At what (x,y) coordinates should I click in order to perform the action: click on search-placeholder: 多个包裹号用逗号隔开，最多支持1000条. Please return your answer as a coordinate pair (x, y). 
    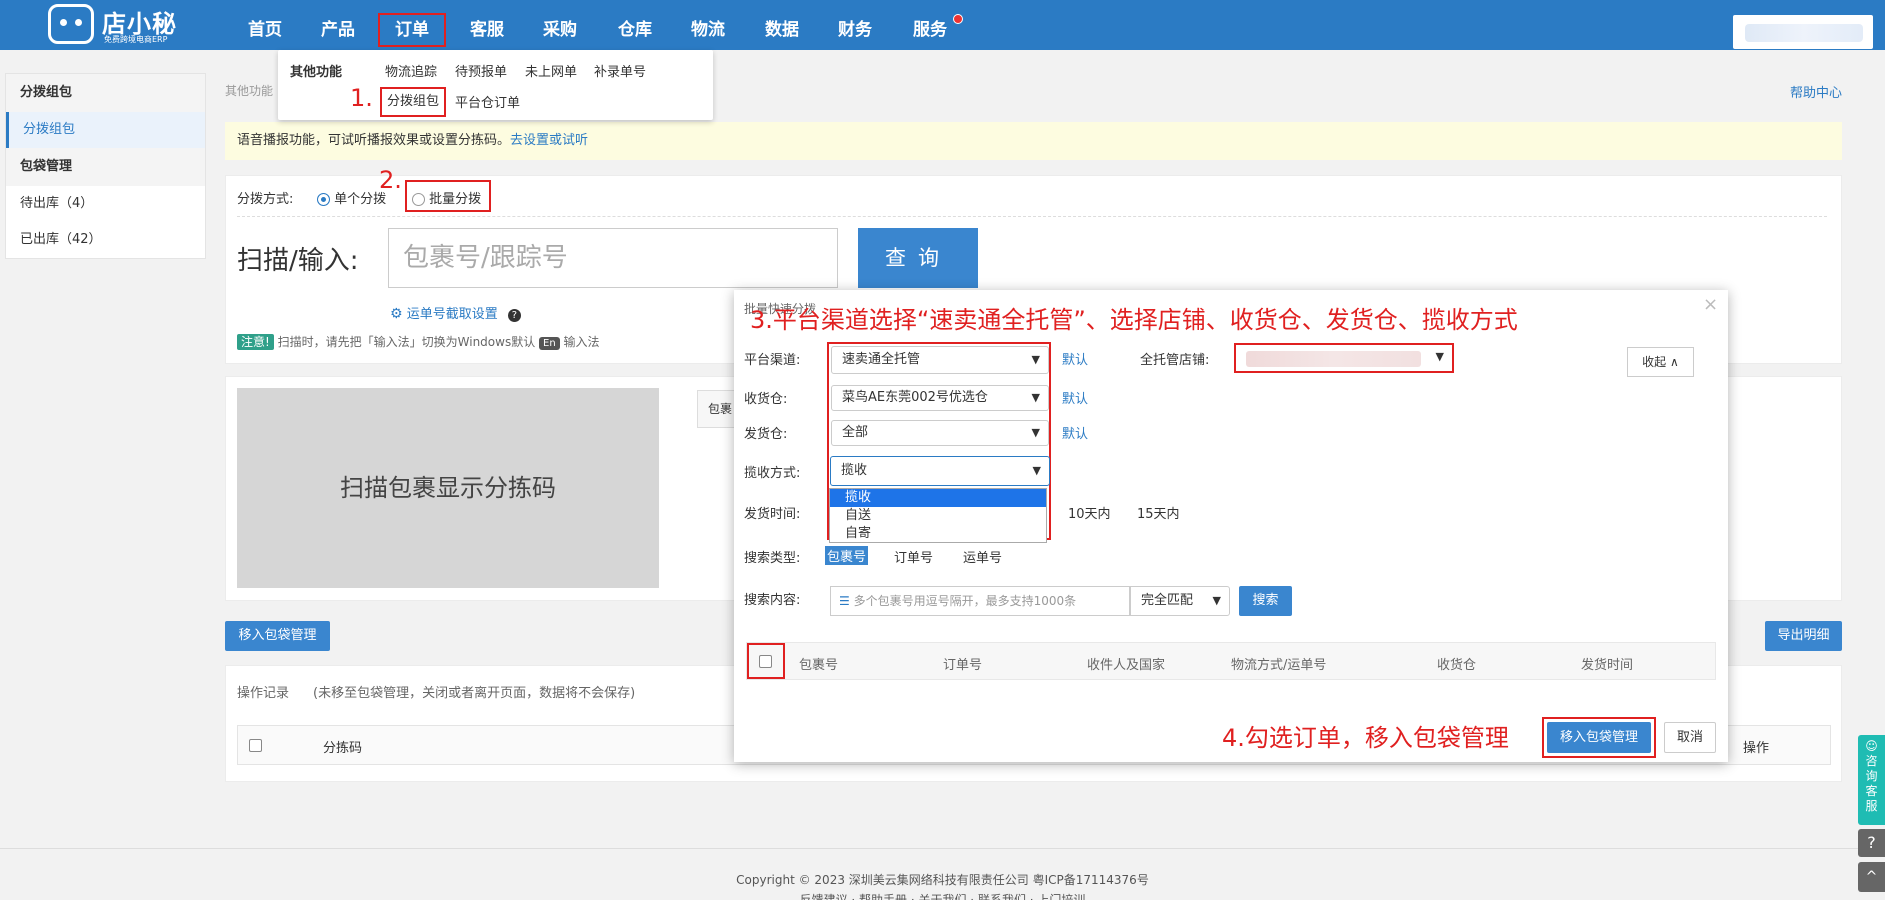
    Looking at the image, I should click on (965, 601).